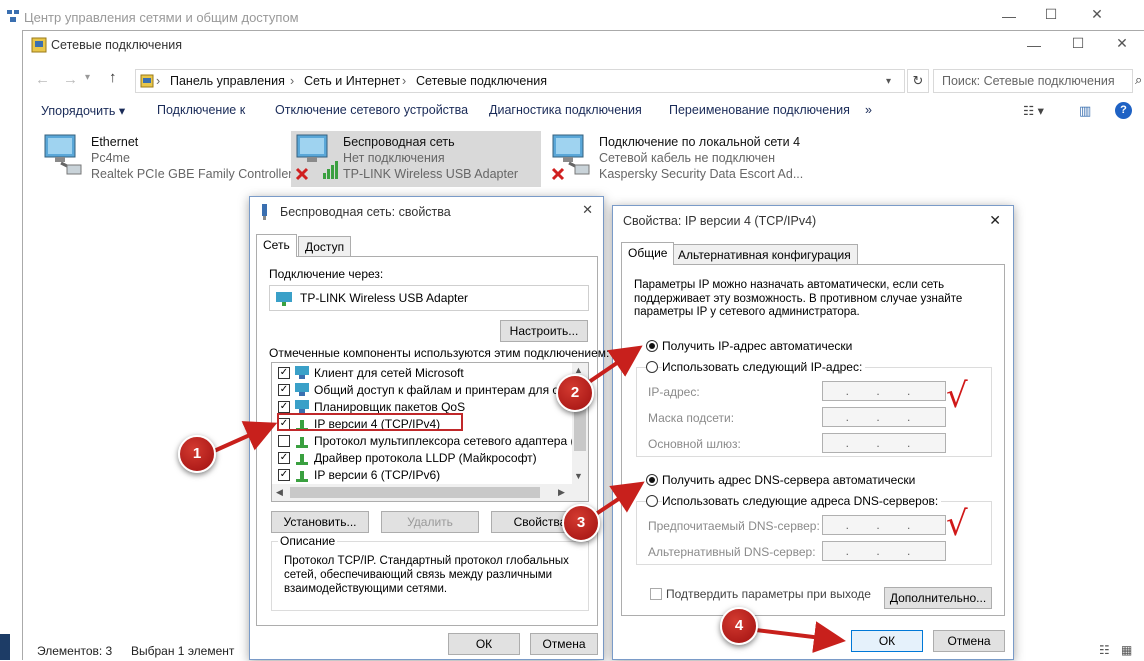  I want to click on maximize-button: ☐, so click(1078, 43).